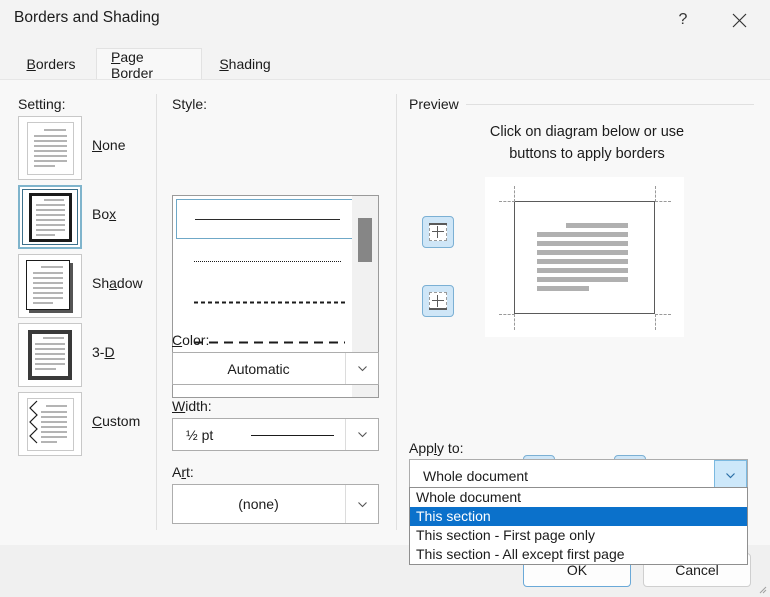 The image size is (770, 597). I want to click on style-sample-solid, so click(267, 219).